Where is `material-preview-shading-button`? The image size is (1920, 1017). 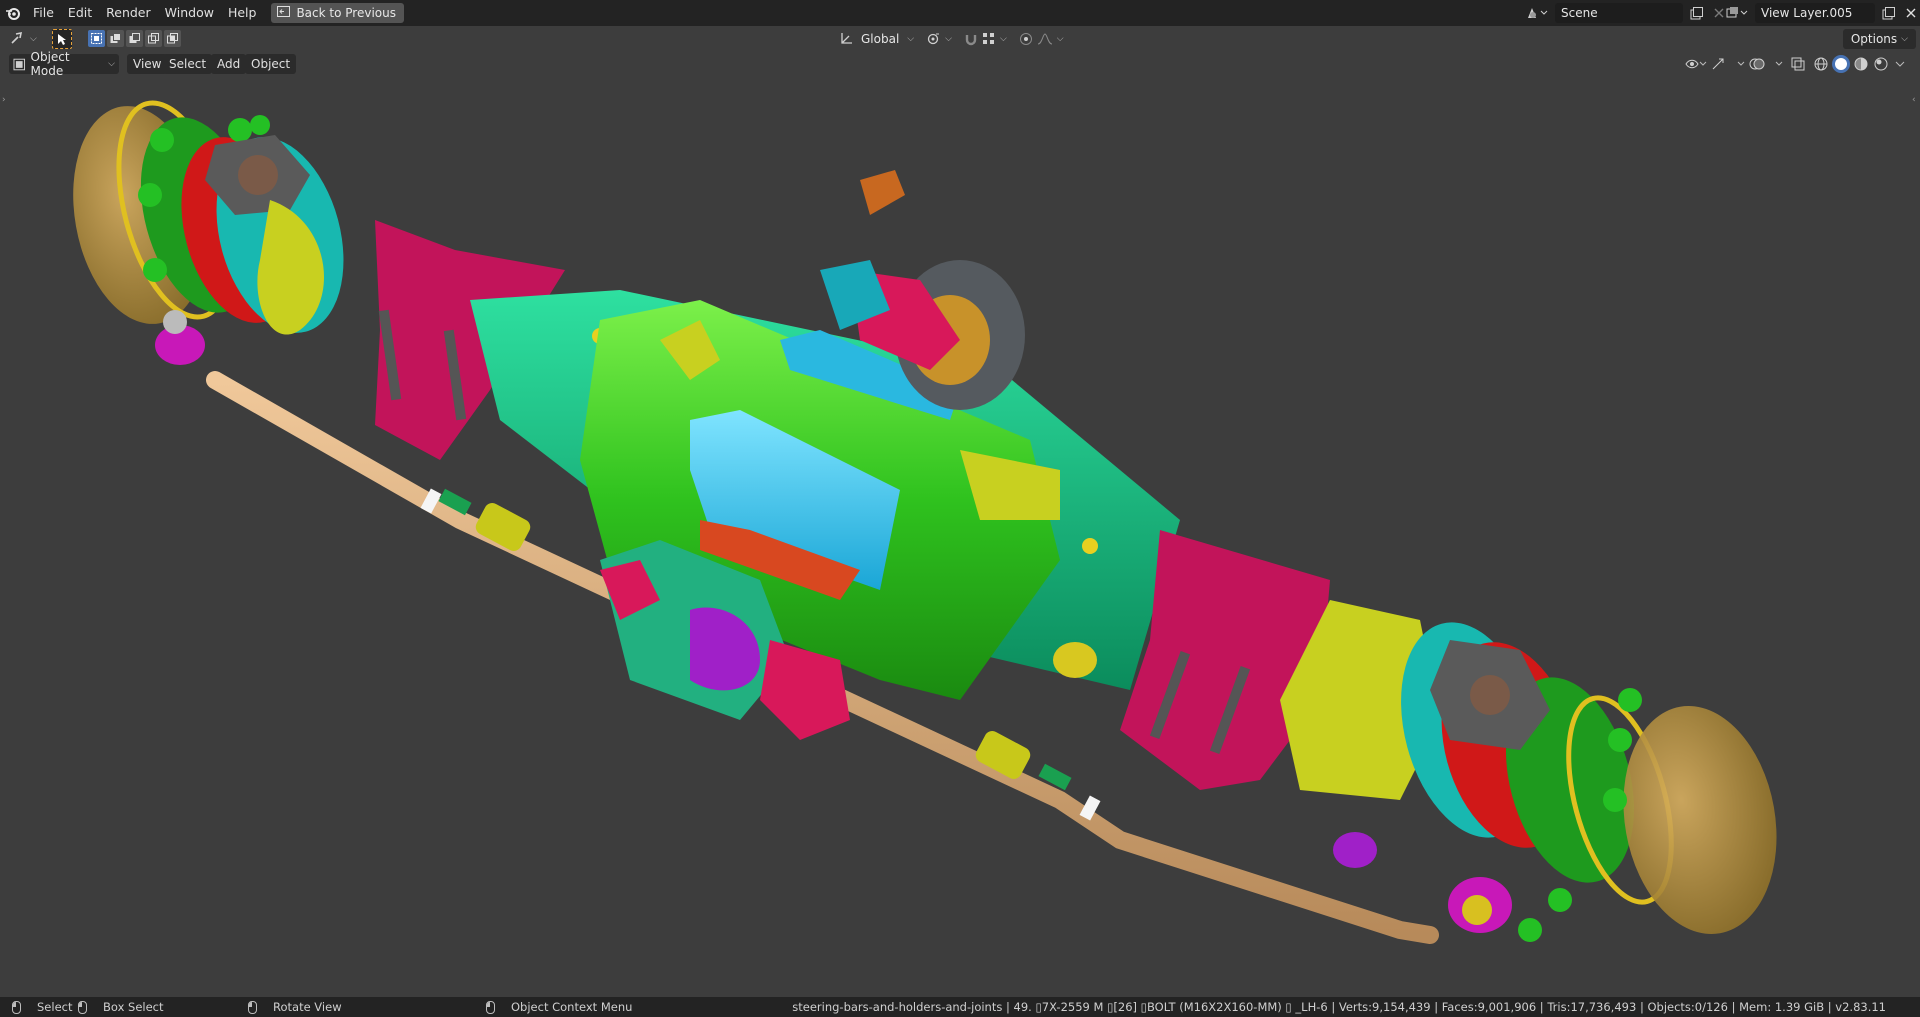
material-preview-shading-button is located at coordinates (1861, 64).